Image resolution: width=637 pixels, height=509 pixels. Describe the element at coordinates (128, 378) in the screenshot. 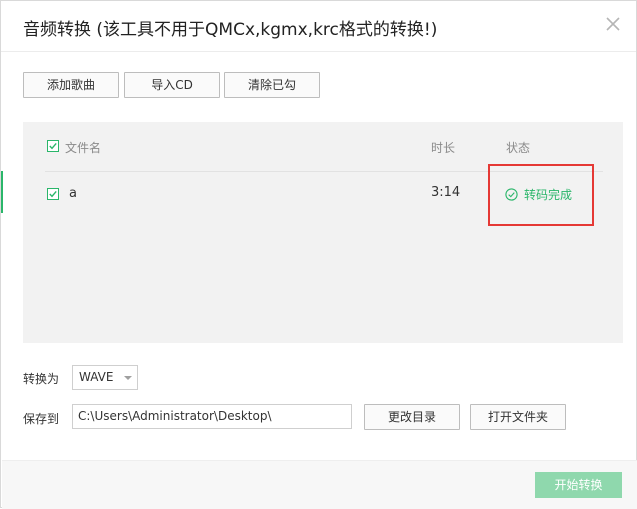

I see `chevron-down-icon` at that location.